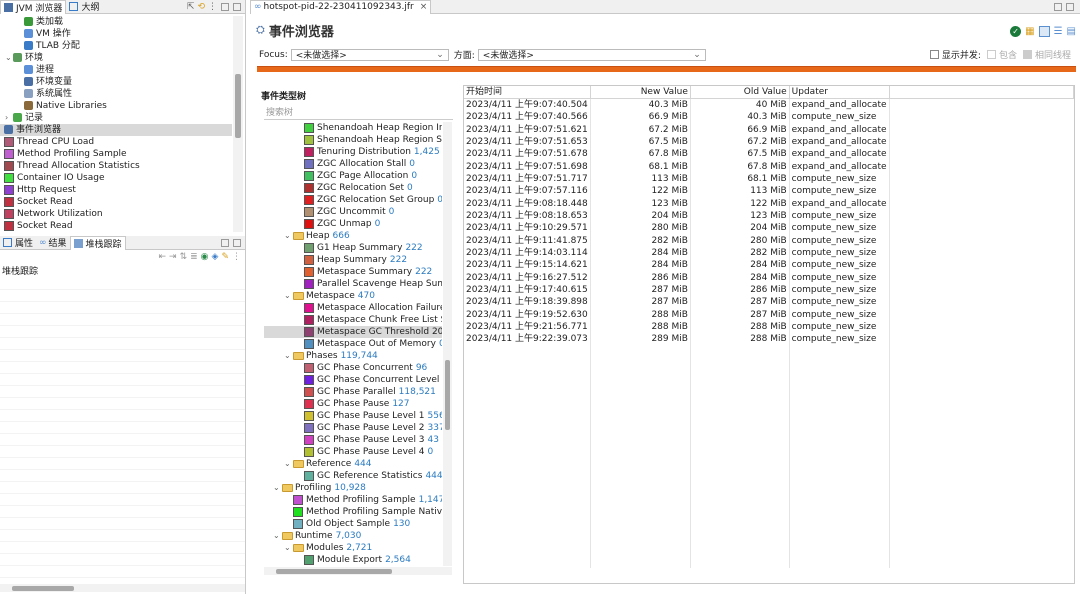 The height and width of the screenshot is (594, 1080). Describe the element at coordinates (341, 7) in the screenshot. I see `tab-jfr-file: ∞ hotspot-pid-22-230411092343.jfr ×` at that location.